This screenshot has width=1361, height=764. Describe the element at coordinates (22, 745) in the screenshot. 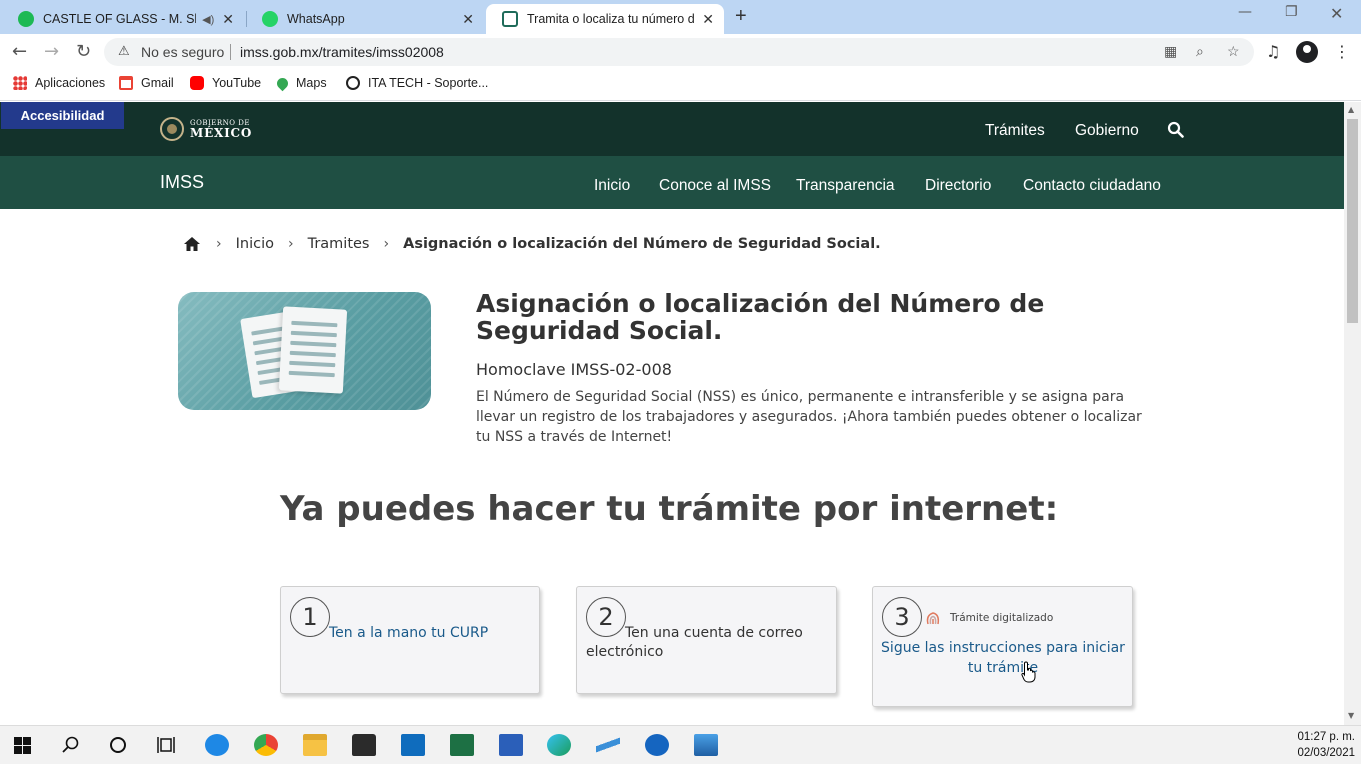

I see `windows-start-icon` at that location.